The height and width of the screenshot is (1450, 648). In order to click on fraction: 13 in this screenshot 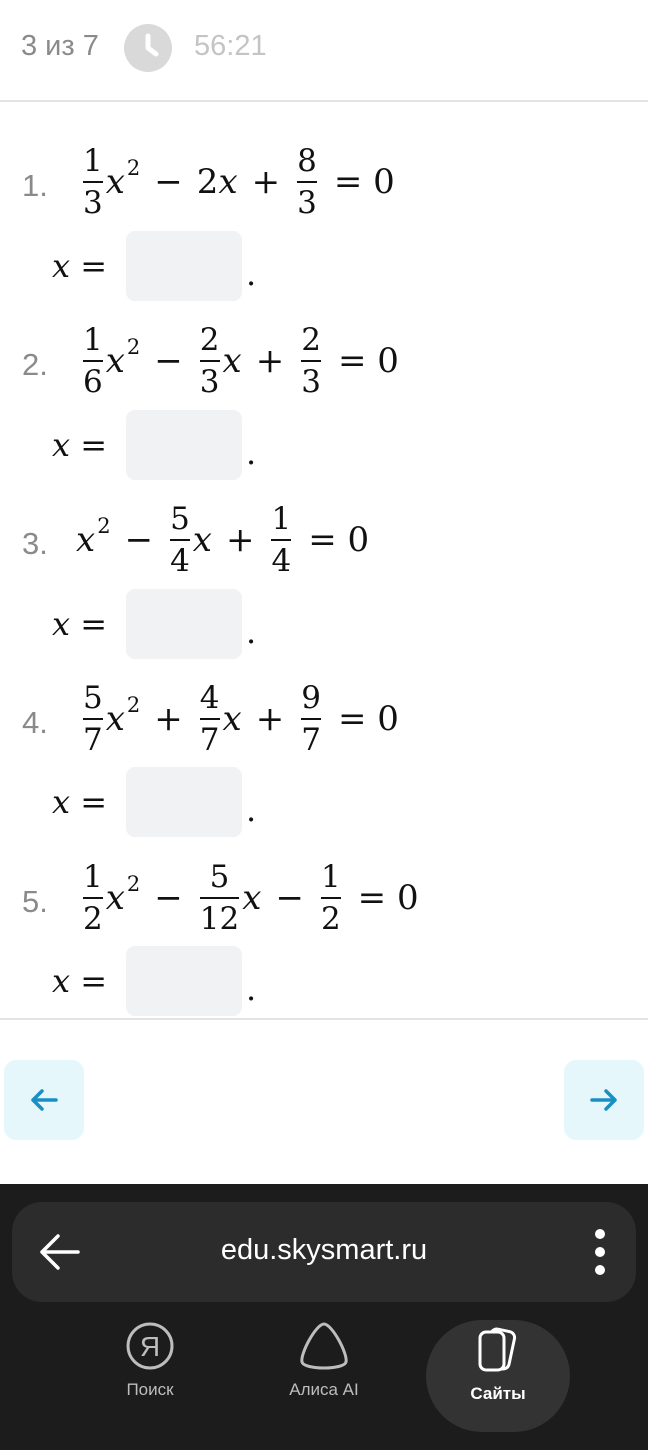, I will do `click(93, 182)`.